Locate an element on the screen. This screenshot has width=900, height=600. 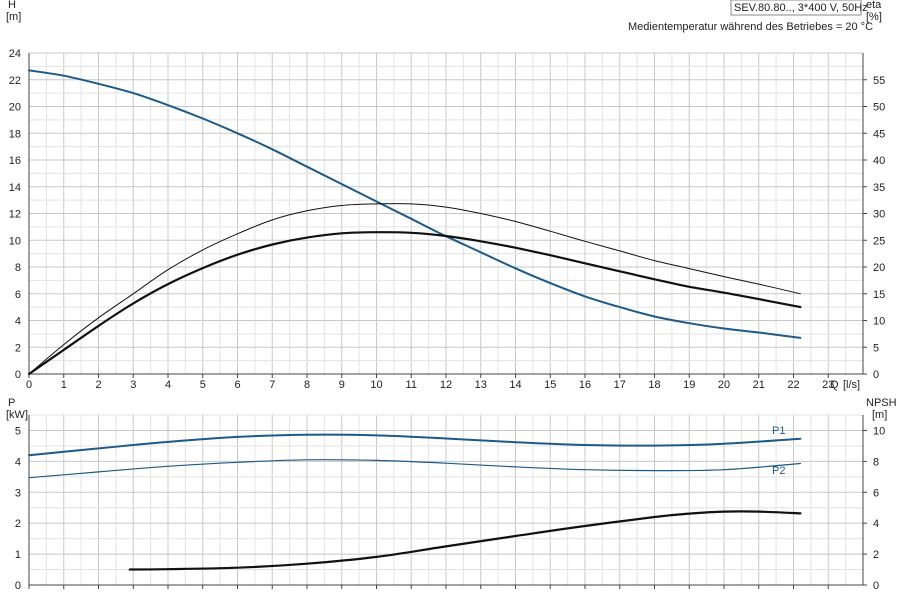
upper-y-left-tick-label: 0 is located at coordinates (18, 375).